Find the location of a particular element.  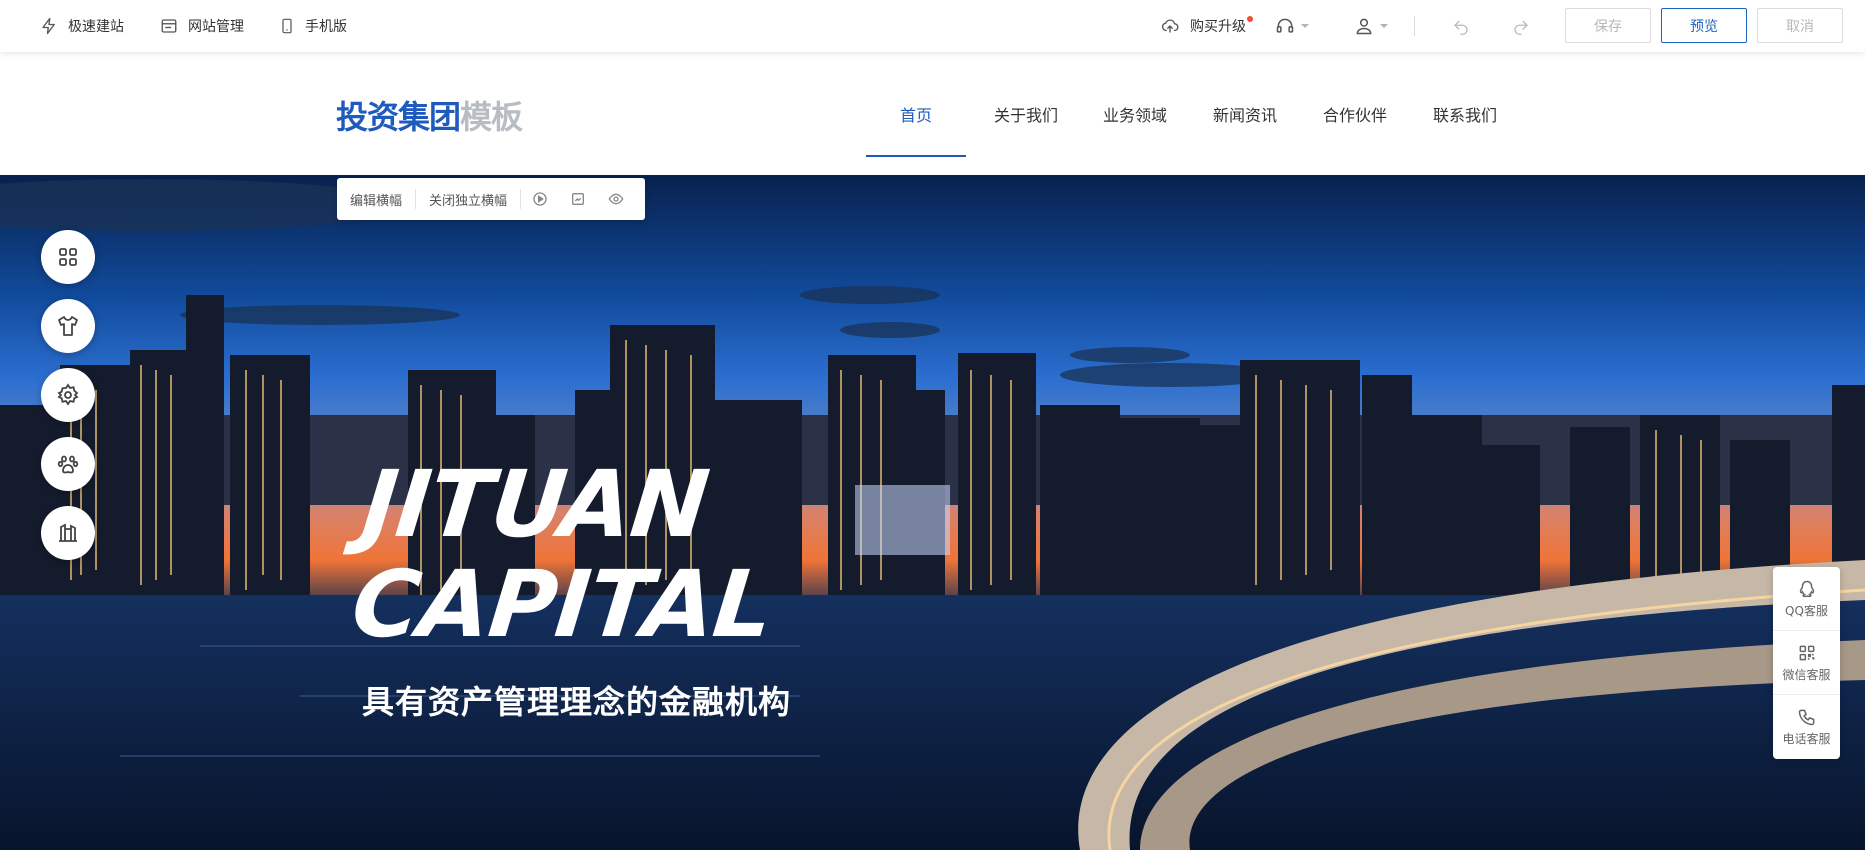

mobile-button: 手机版 is located at coordinates (313, 26).